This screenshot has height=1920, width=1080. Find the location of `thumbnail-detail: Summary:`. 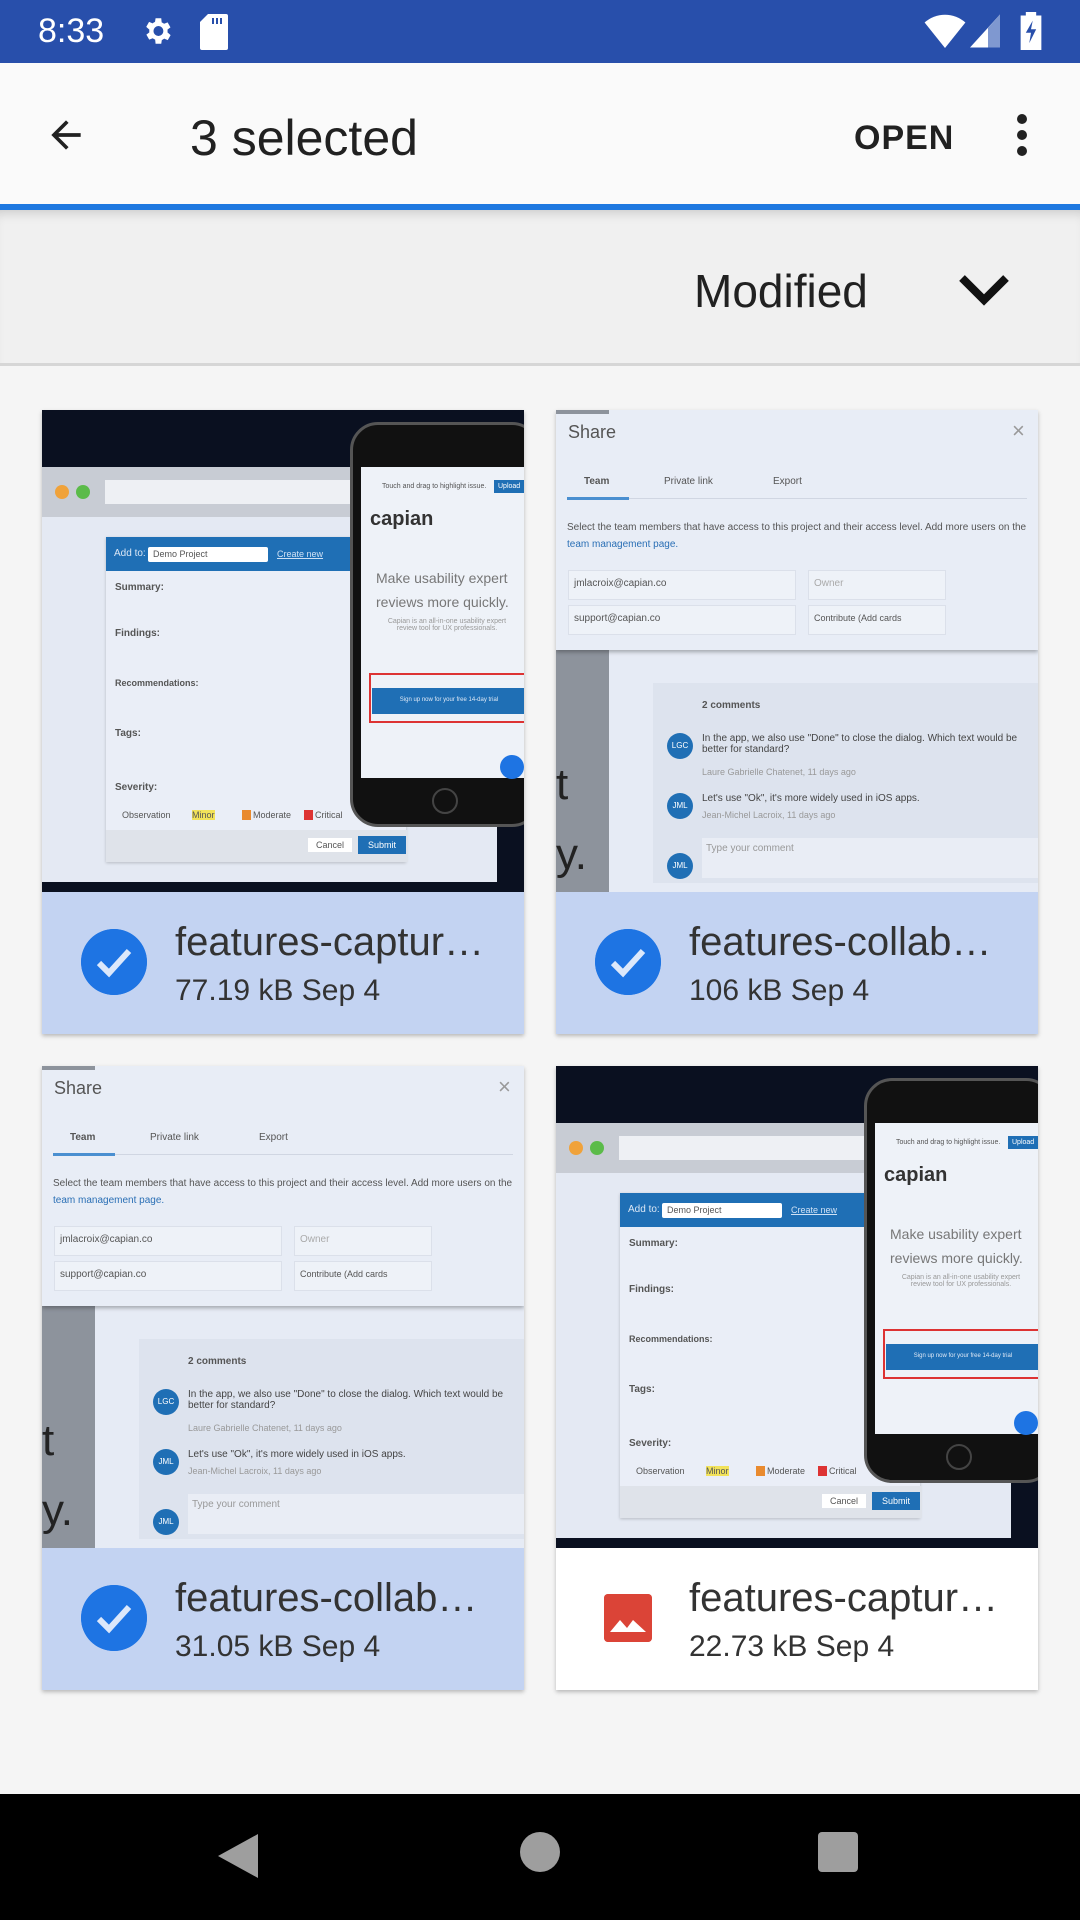

thumbnail-detail: Summary: is located at coordinates (139, 587).